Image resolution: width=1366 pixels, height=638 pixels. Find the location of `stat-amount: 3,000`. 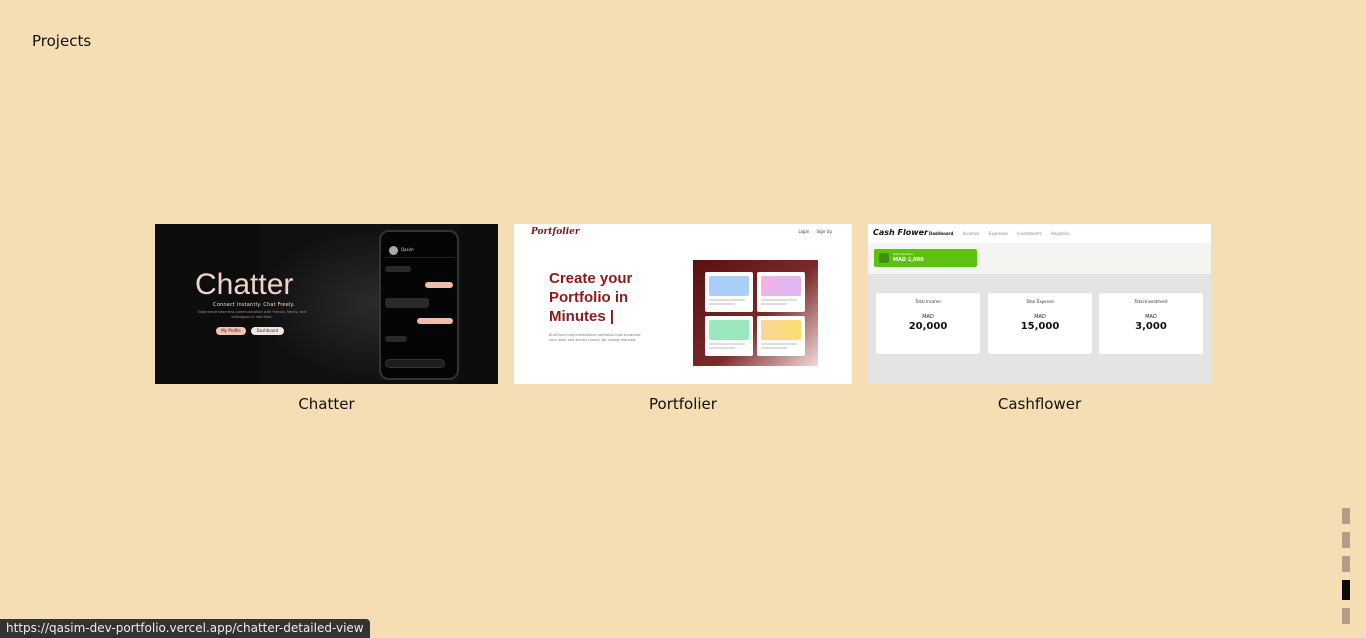

stat-amount: 3,000 is located at coordinates (1151, 326).